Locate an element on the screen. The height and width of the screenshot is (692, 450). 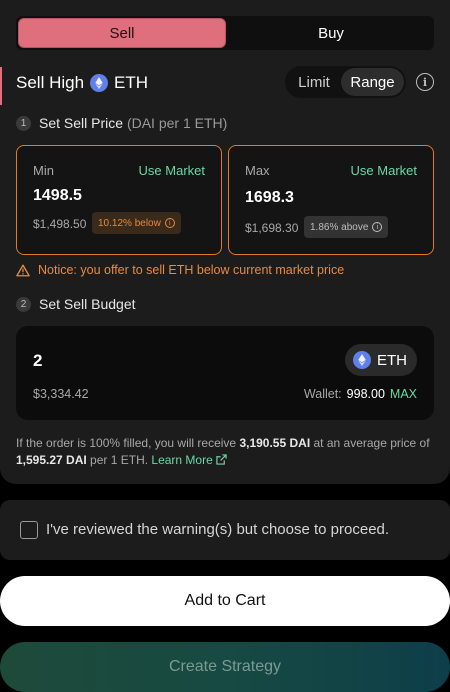
max-price-input: 1698.3 is located at coordinates (269, 198).